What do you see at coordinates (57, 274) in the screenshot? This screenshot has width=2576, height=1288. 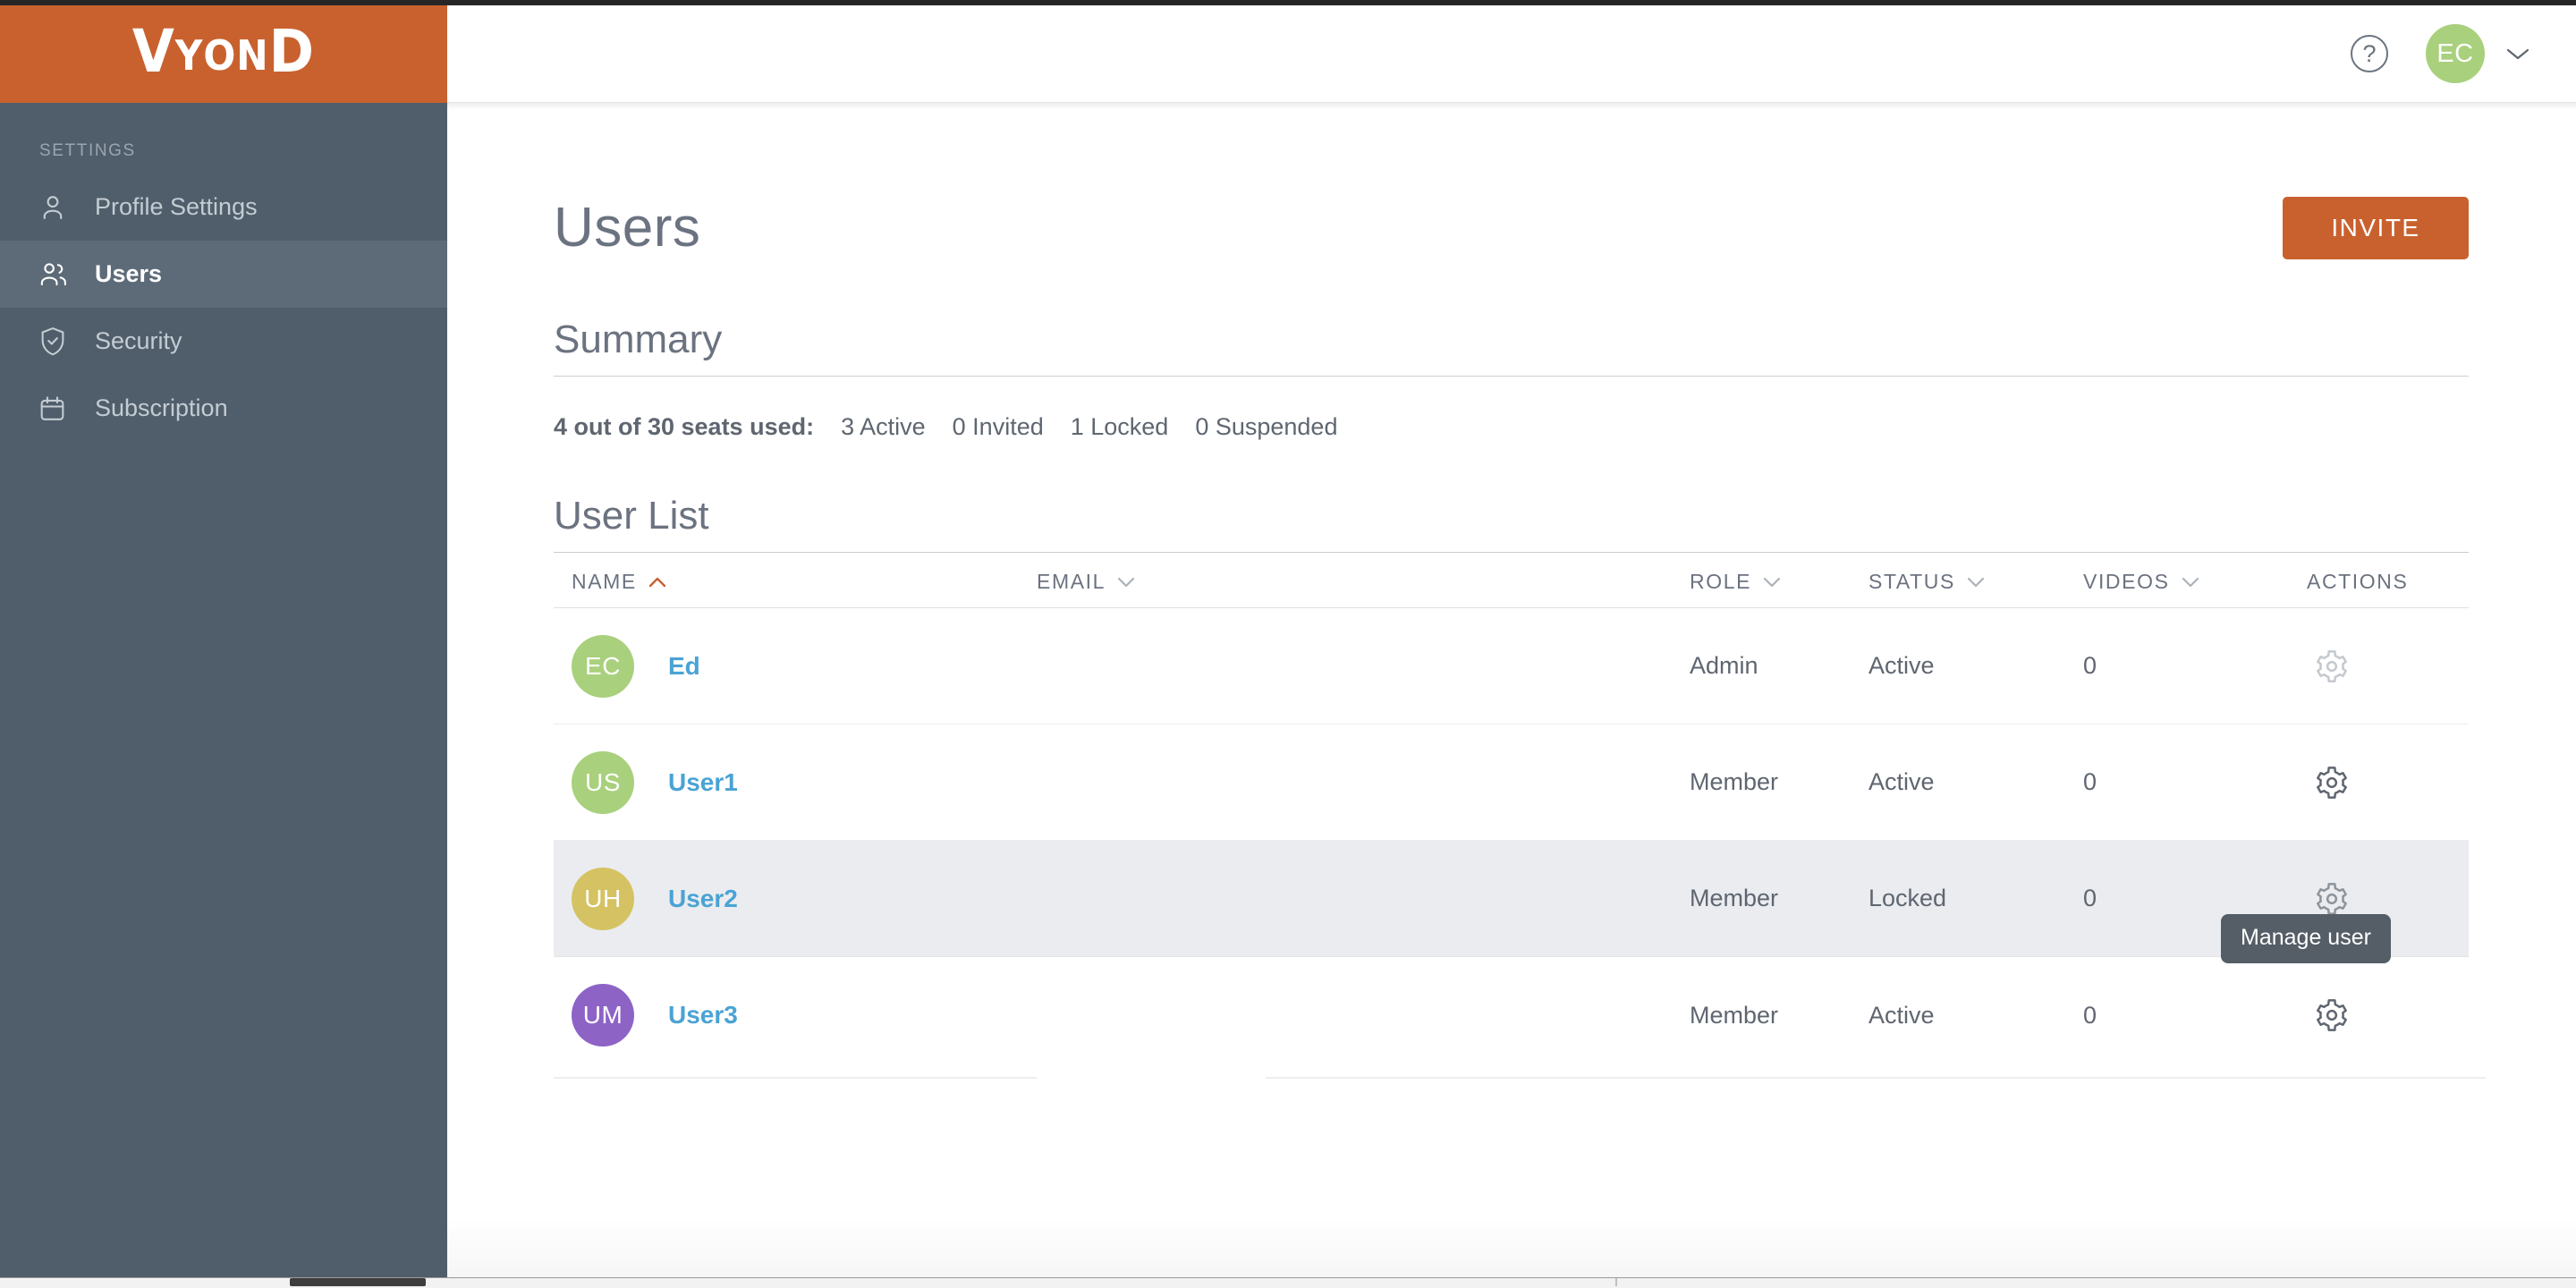 I see `users-icon` at bounding box center [57, 274].